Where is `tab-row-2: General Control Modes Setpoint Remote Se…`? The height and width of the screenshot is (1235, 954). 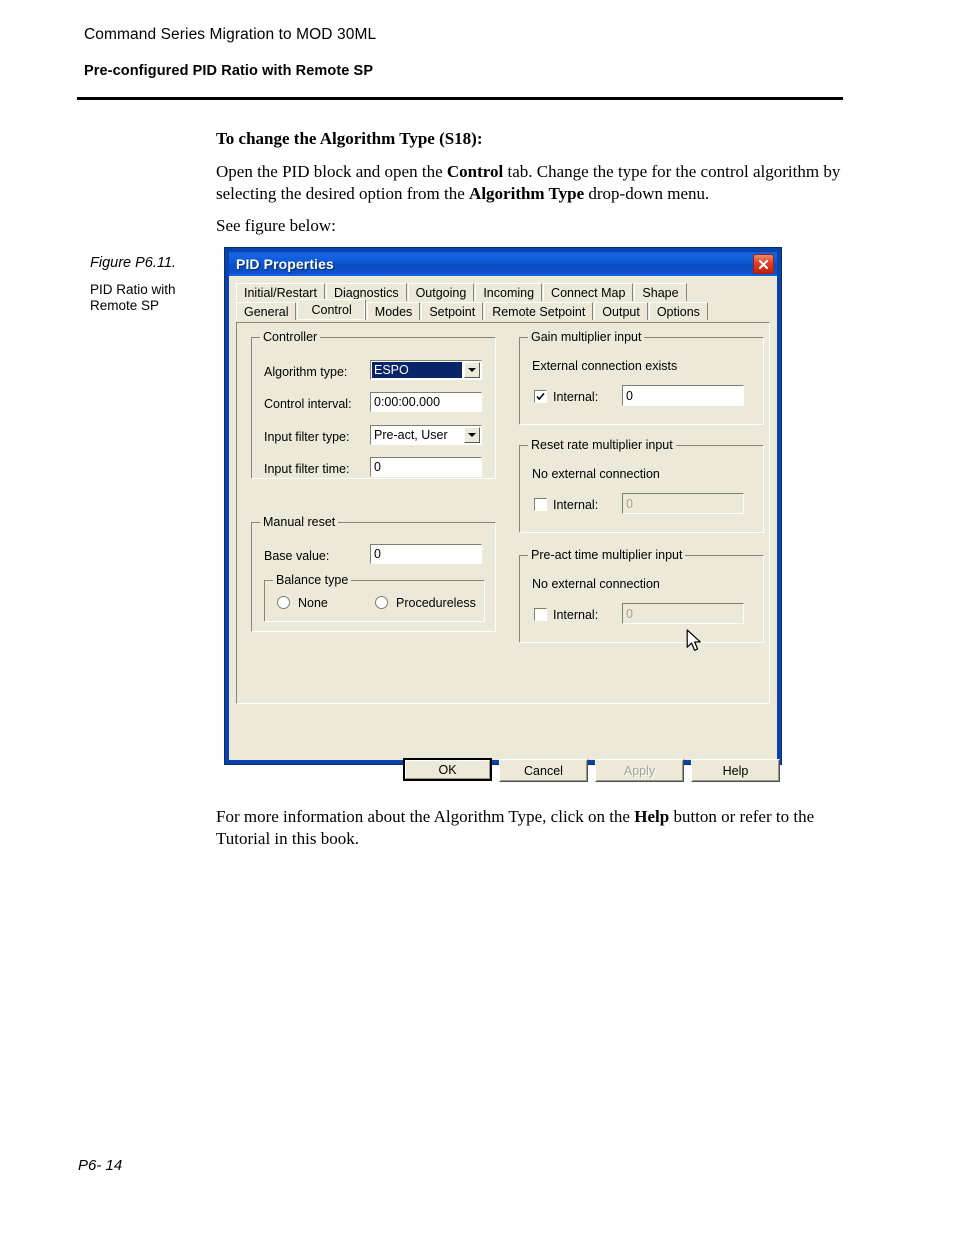
tab-row-2: General Control Modes Setpoint Remote Se… is located at coordinates (503, 309).